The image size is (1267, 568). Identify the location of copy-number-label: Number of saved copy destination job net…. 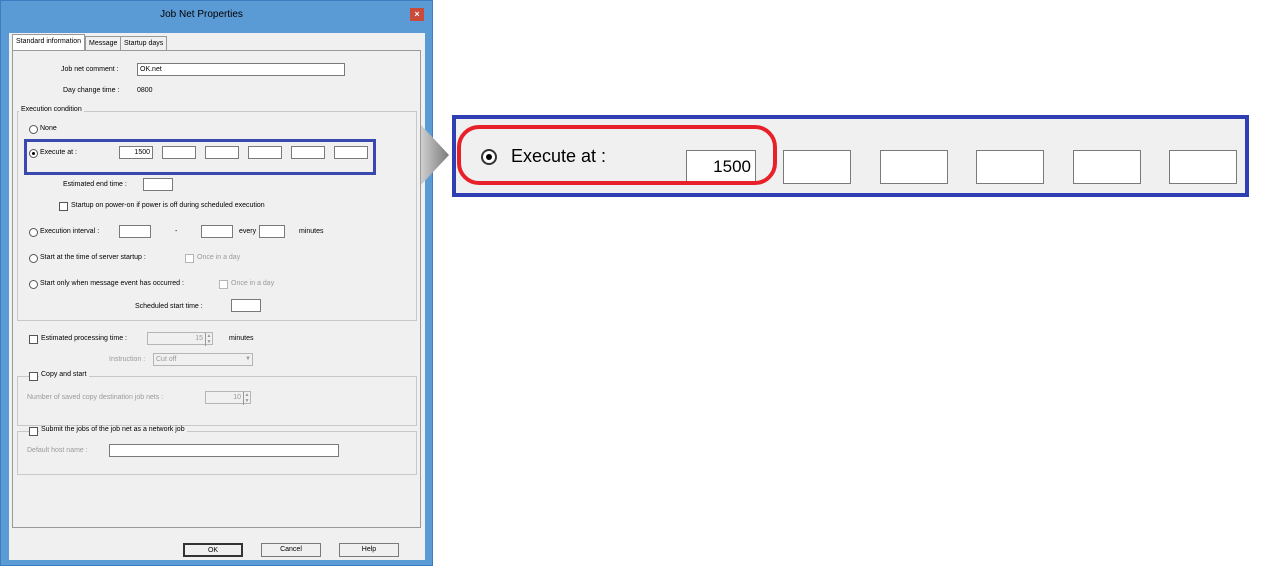
(95, 397).